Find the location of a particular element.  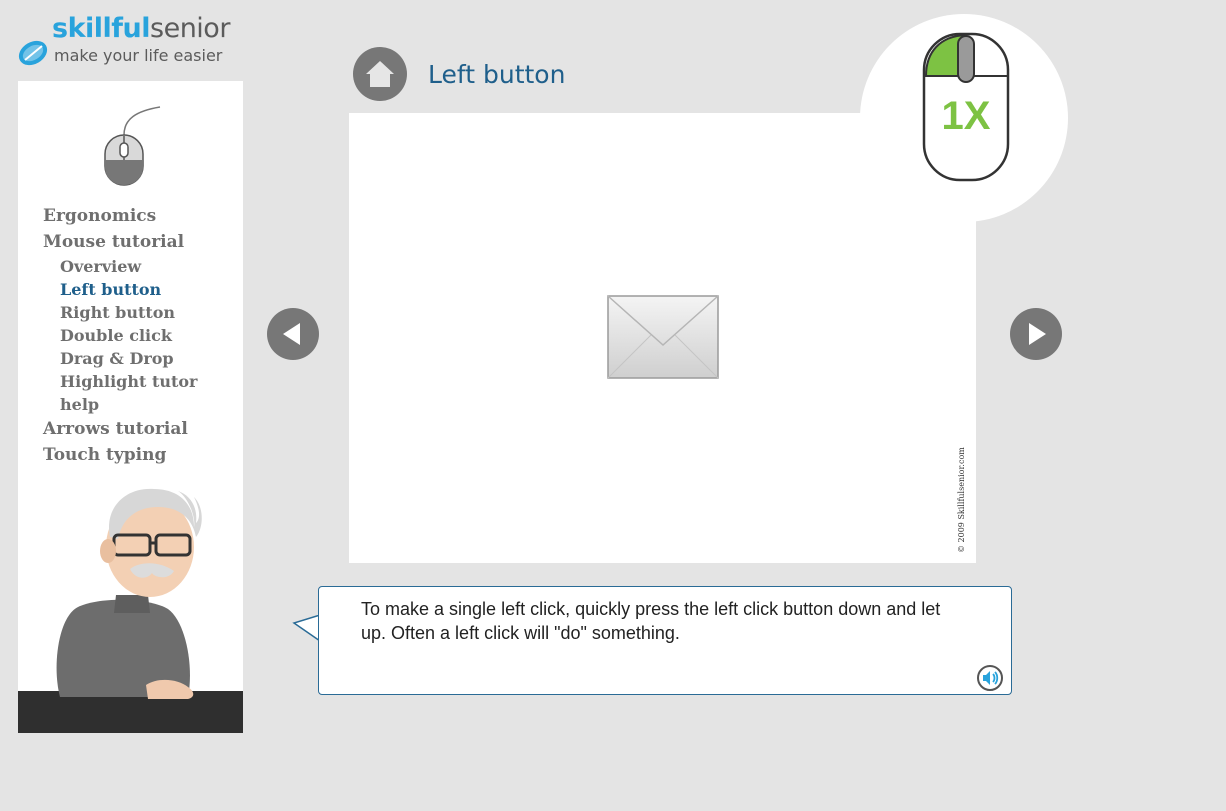

nav-item-touch-typing: Touch typing is located at coordinates (120, 455).